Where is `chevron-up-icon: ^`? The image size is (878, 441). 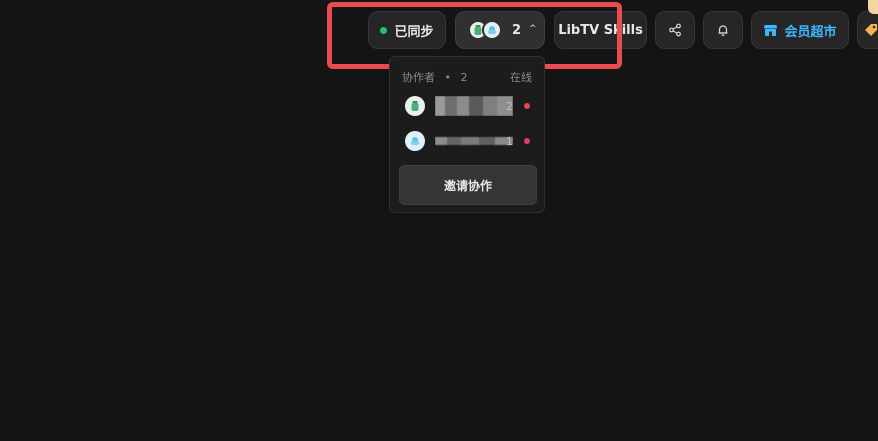 chevron-up-icon: ^ is located at coordinates (533, 29).